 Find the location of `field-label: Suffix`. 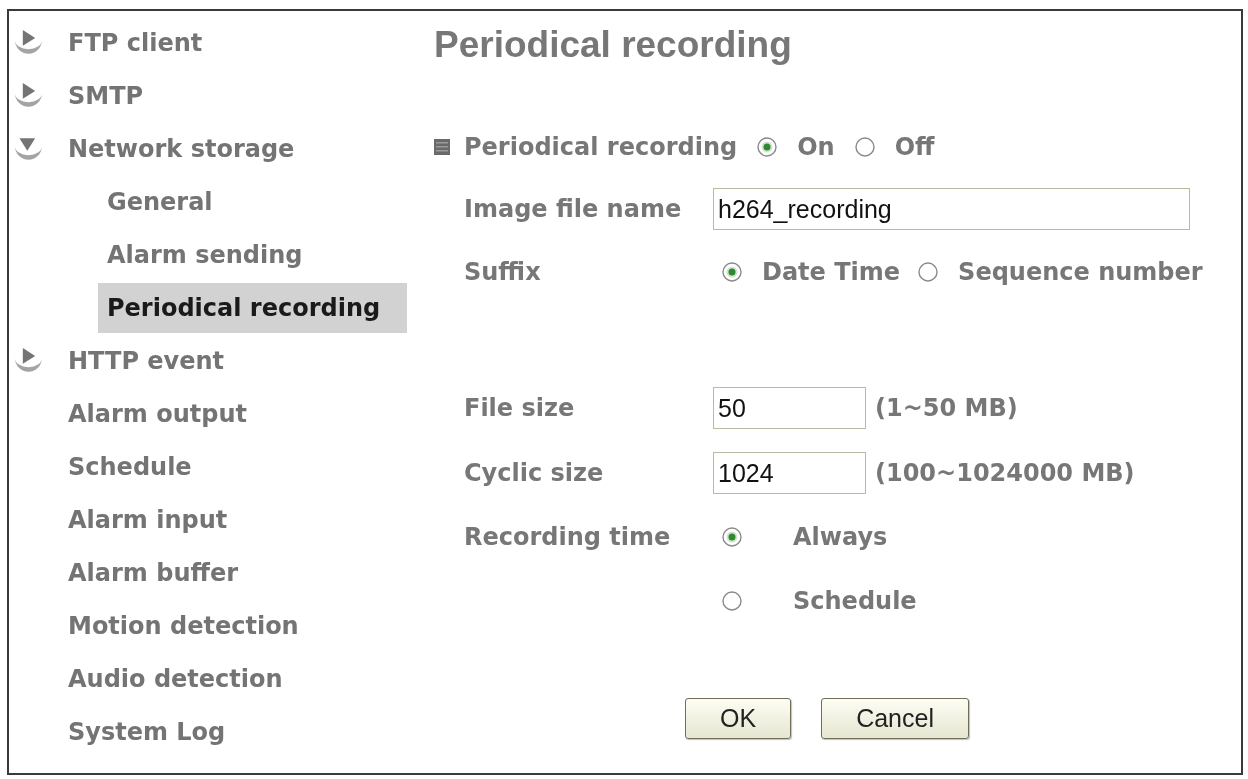

field-label: Suffix is located at coordinates (503, 272).